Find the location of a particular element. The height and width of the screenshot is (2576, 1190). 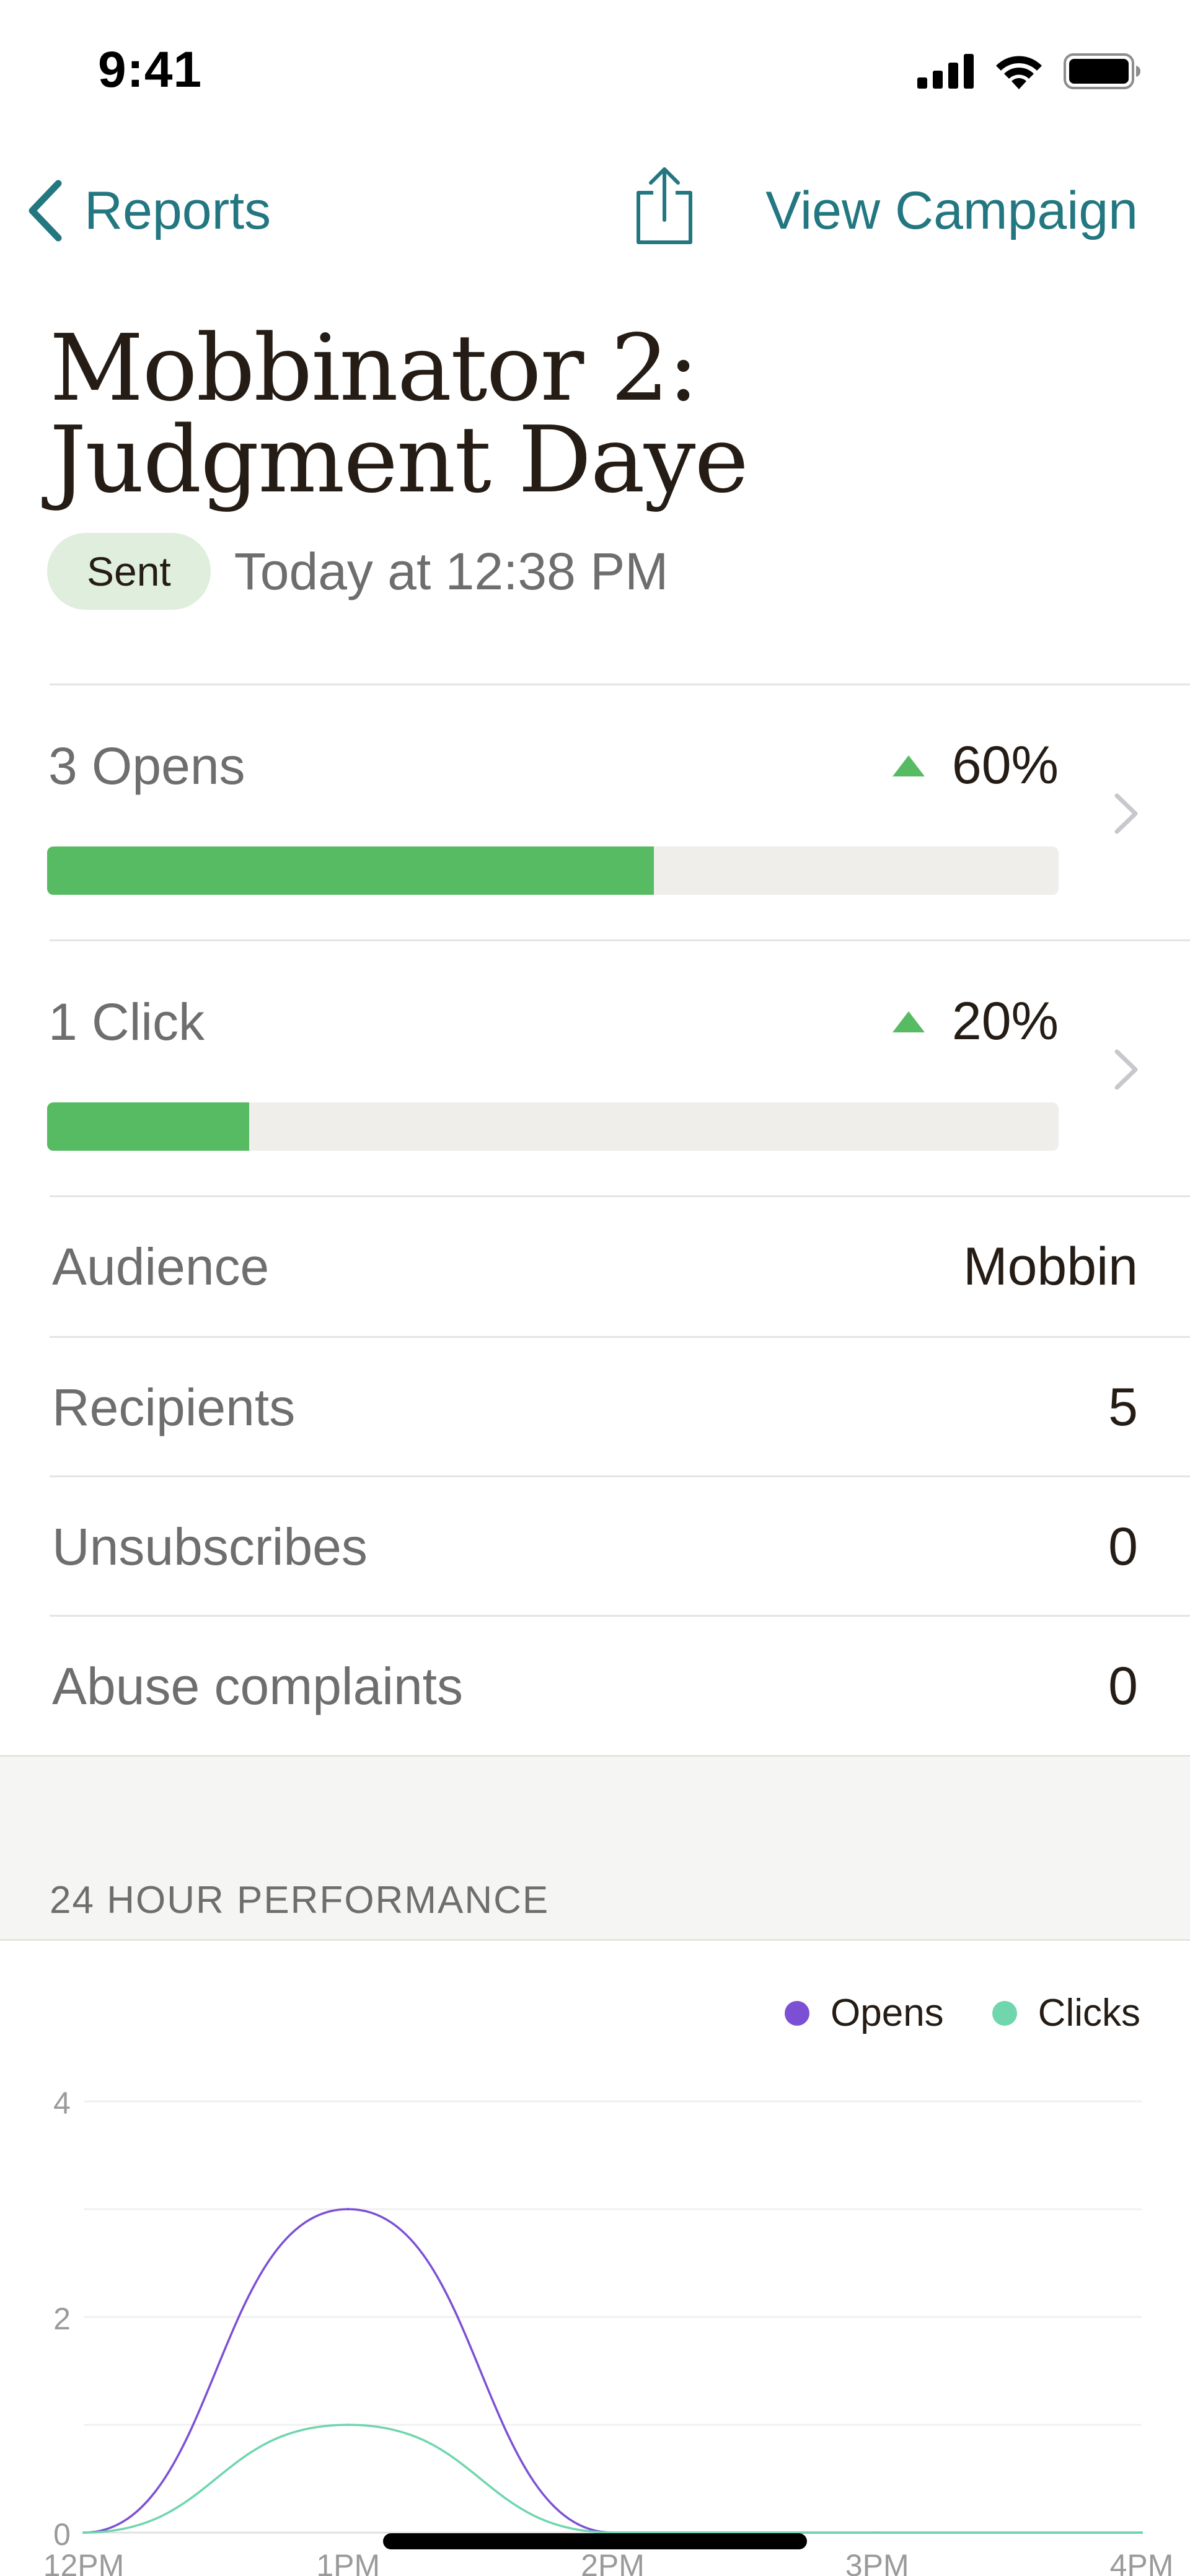

stat-row-abuse-complaints: Abuse complaints 0 is located at coordinates (595, 1687).